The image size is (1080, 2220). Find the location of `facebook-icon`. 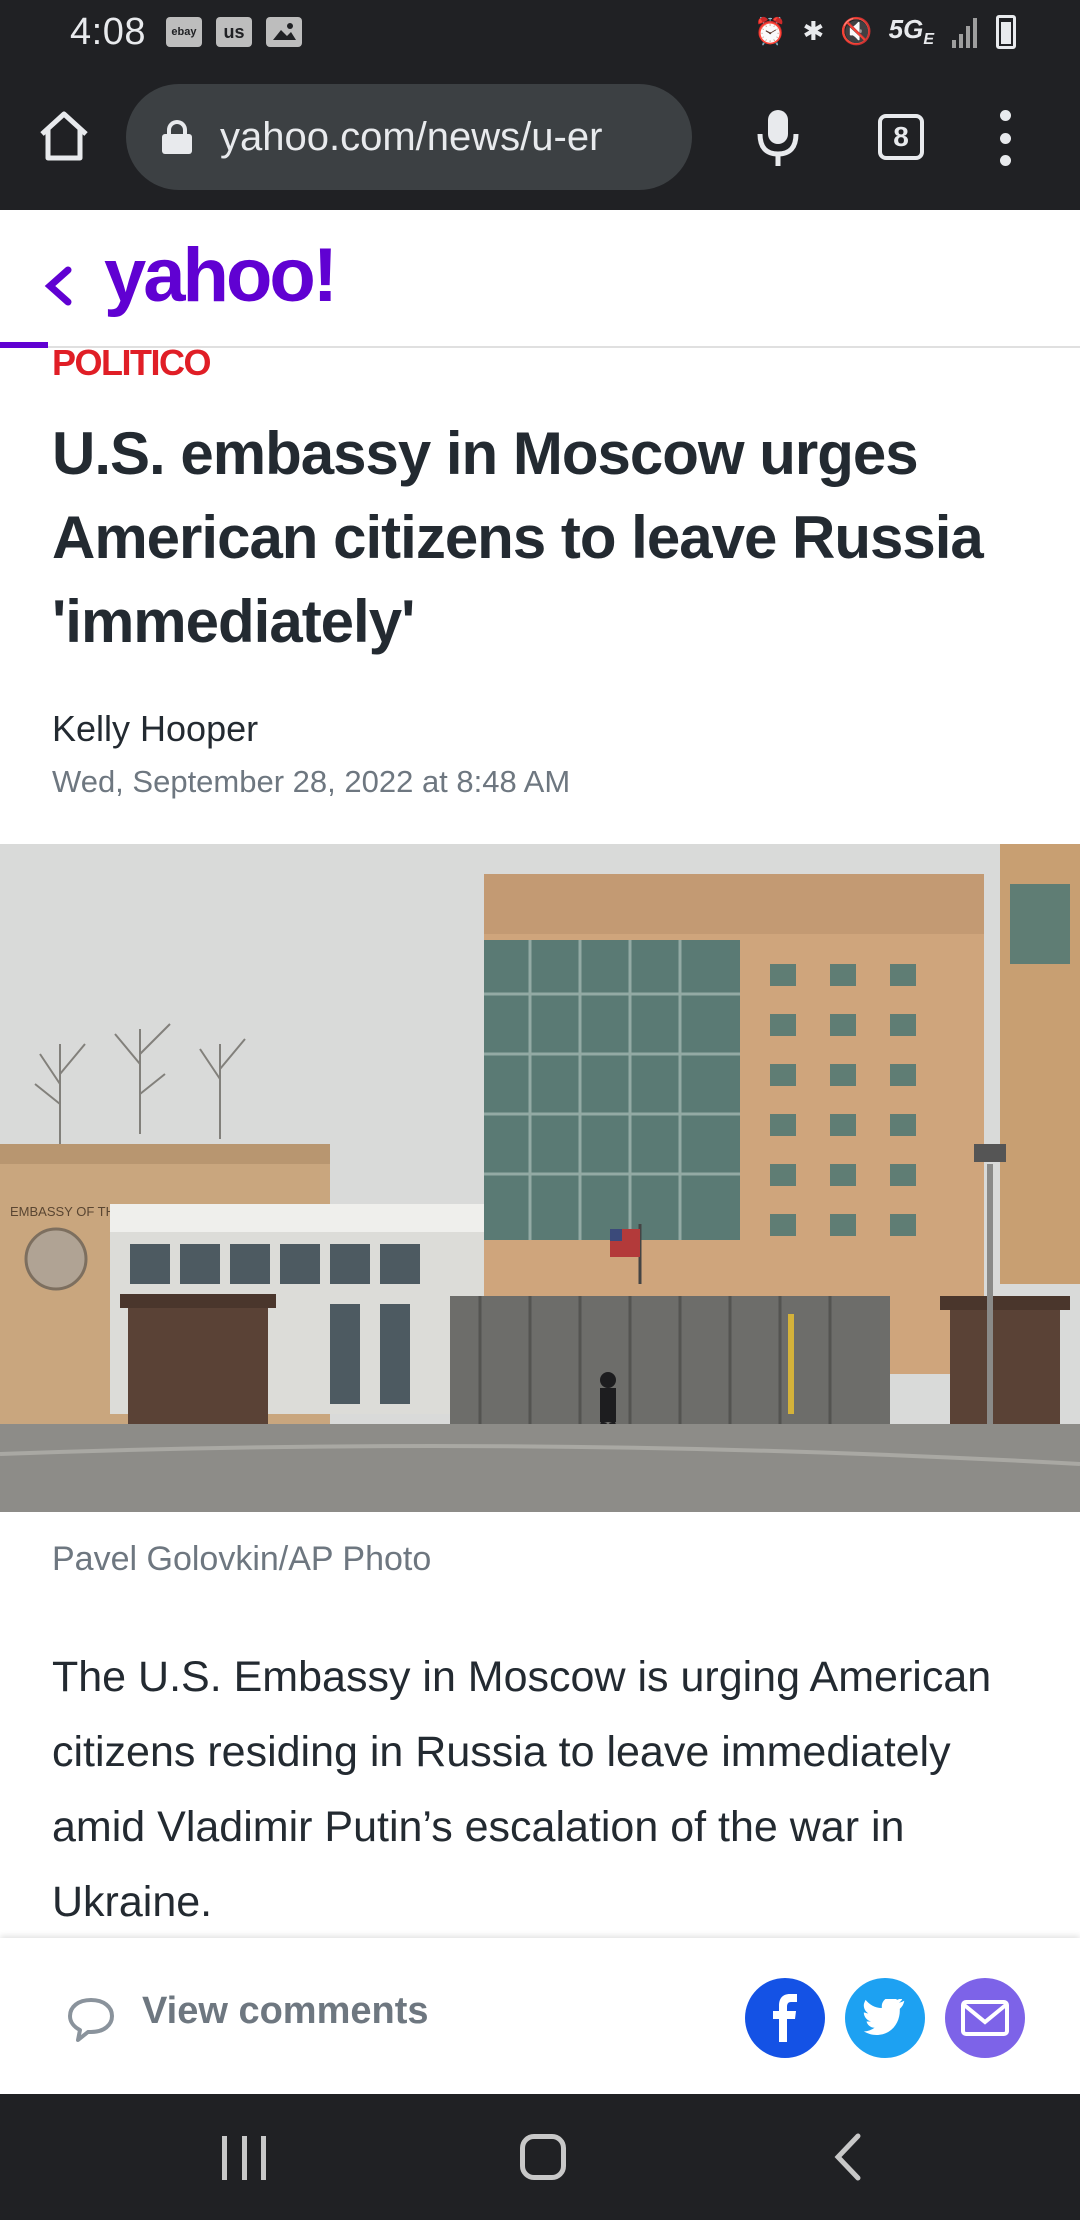

facebook-icon is located at coordinates (785, 2018).